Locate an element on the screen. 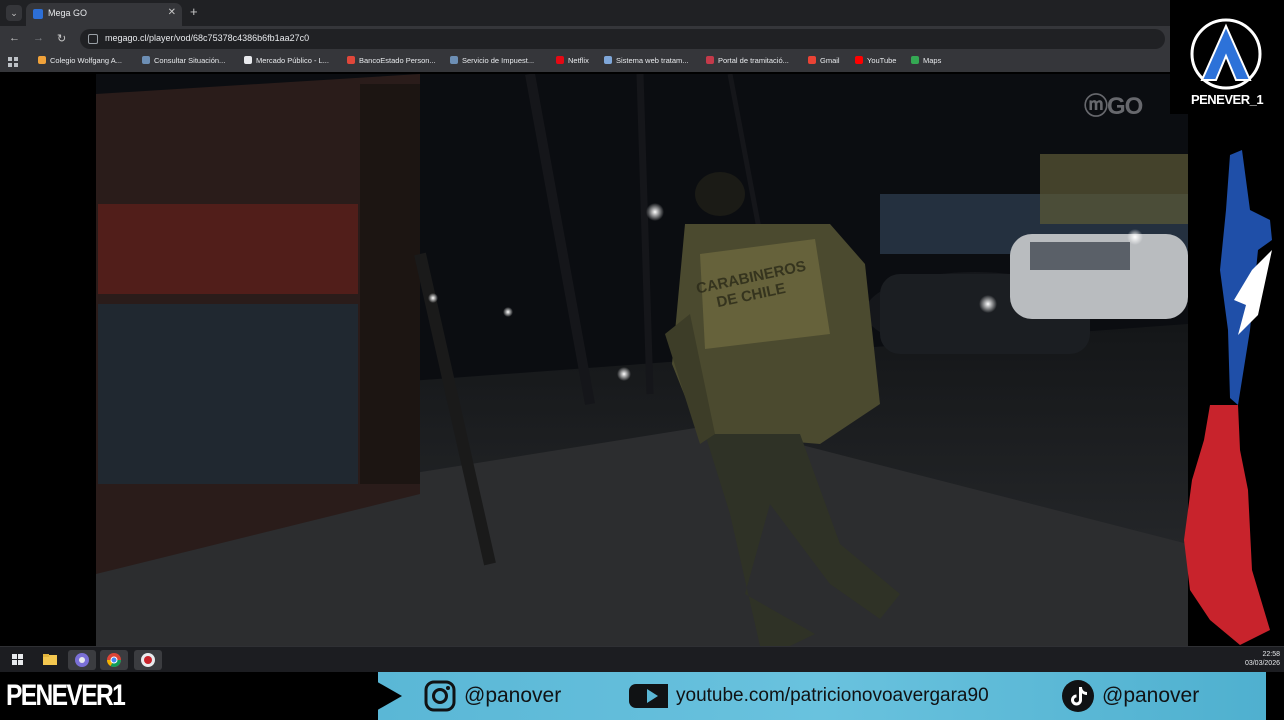  watermark-text: GO is located at coordinates (1125, 106).